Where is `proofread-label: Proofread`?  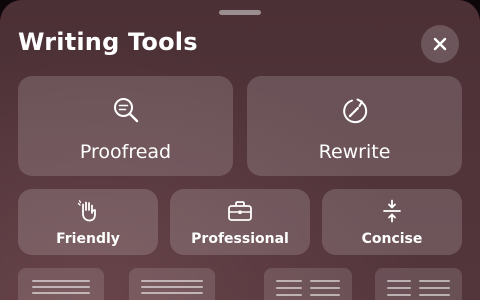 proofread-label: Proofread is located at coordinates (125, 152).